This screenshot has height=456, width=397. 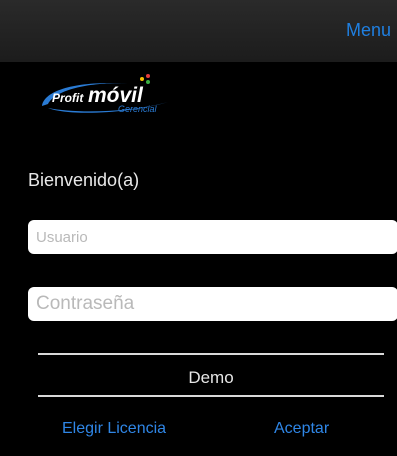 I want to click on profit-movil-logo: Profit móvil Gerencial, so click(x=105, y=94).